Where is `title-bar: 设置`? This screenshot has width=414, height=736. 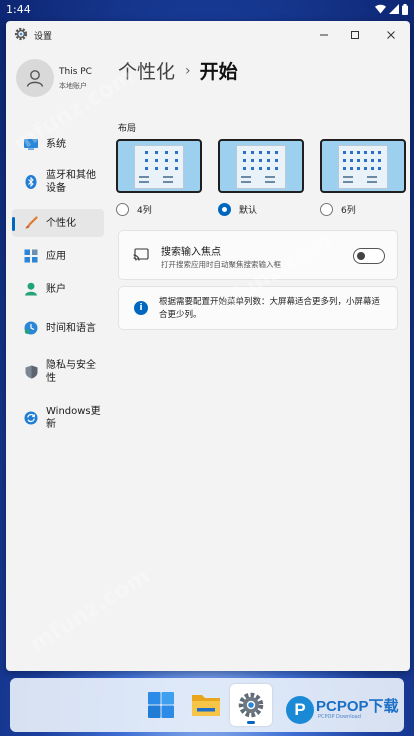
title-bar: 设置 is located at coordinates (208, 35).